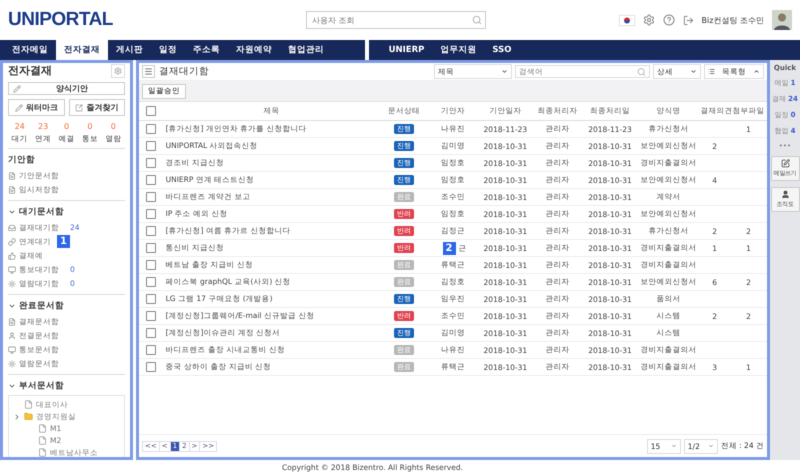 Image resolution: width=800 pixels, height=475 pixels. What do you see at coordinates (61, 20) in the screenshot?
I see `logo: UNIPORTAL` at bounding box center [61, 20].